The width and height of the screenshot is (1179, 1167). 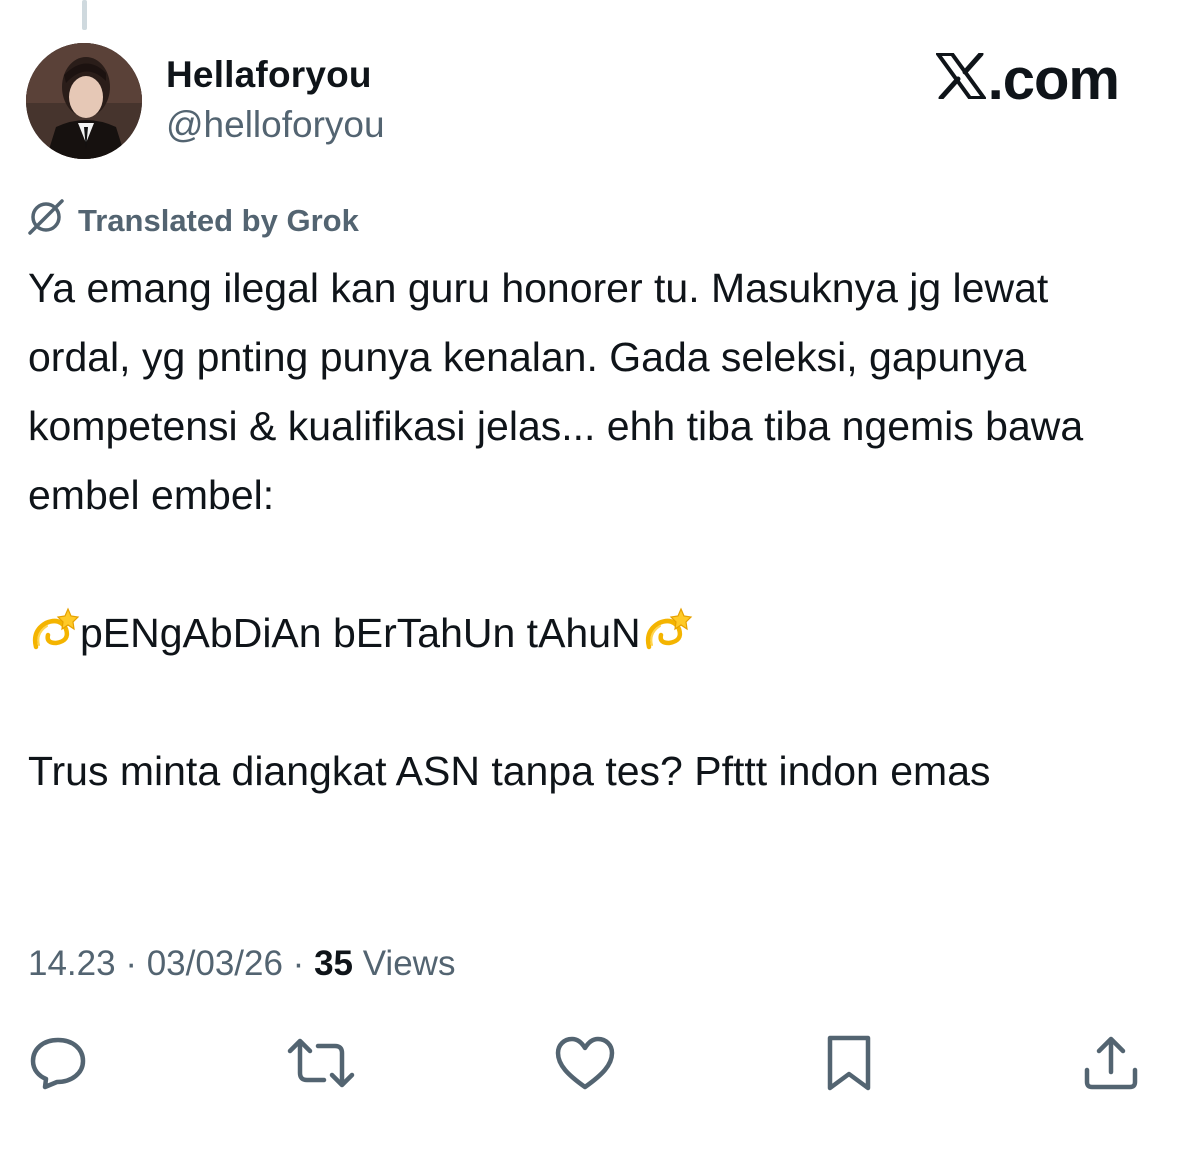 I want to click on reply-button, so click(x=58, y=1065).